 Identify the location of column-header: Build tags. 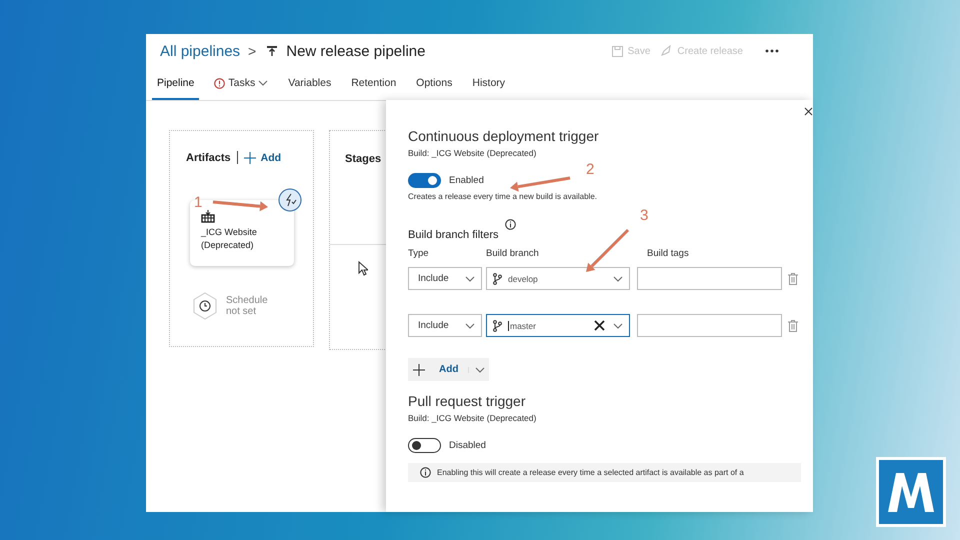
(668, 253).